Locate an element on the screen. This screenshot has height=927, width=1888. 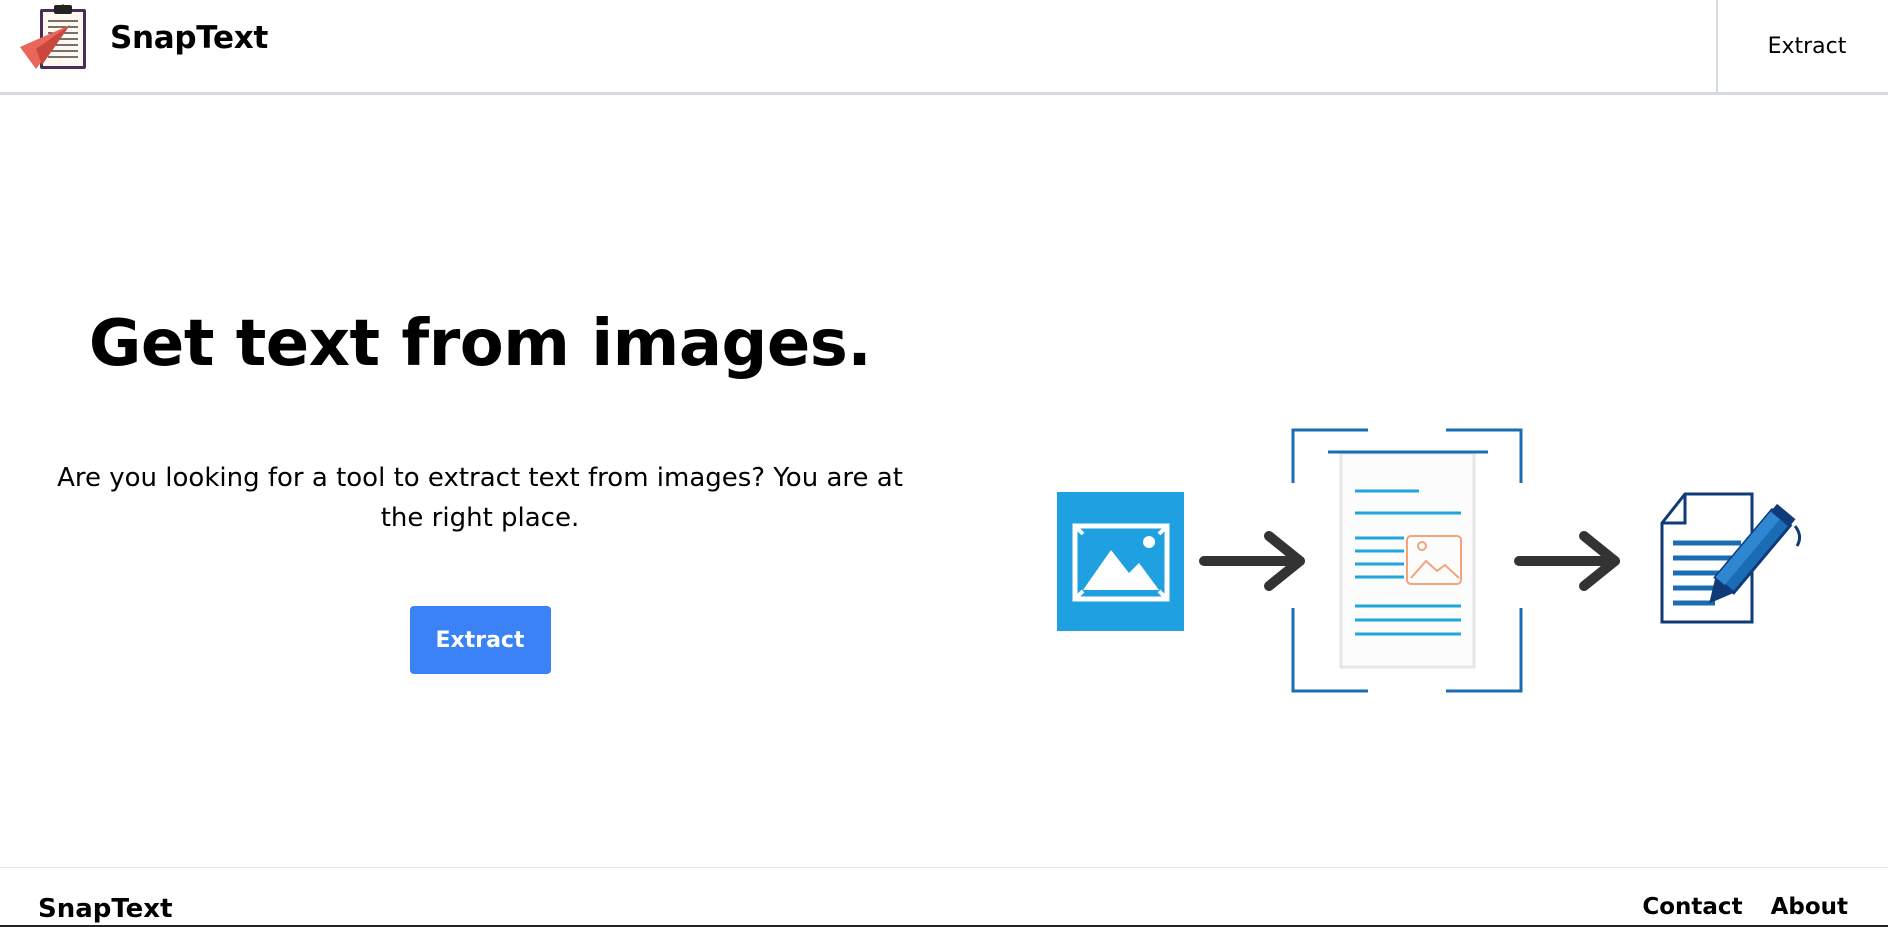
footer-divider is located at coordinates (944, 867).